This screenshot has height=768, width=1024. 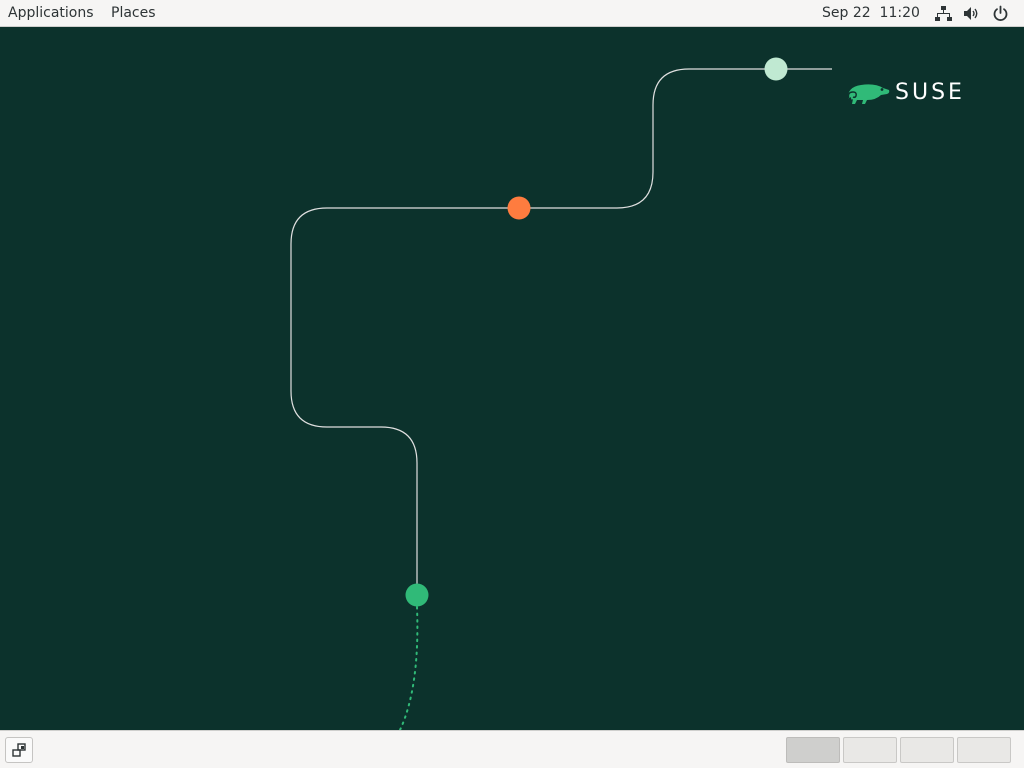 I want to click on show-desktop-icon, so click(x=19, y=750).